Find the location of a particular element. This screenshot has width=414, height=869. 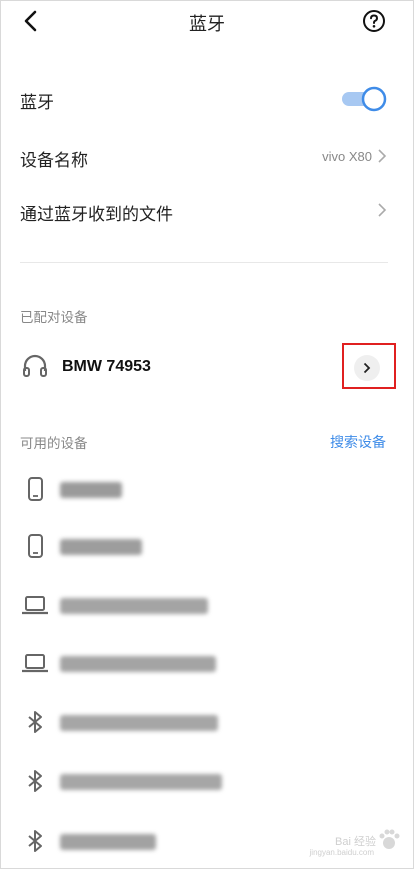

device-name-label: 设备名称 is located at coordinates (54, 160).